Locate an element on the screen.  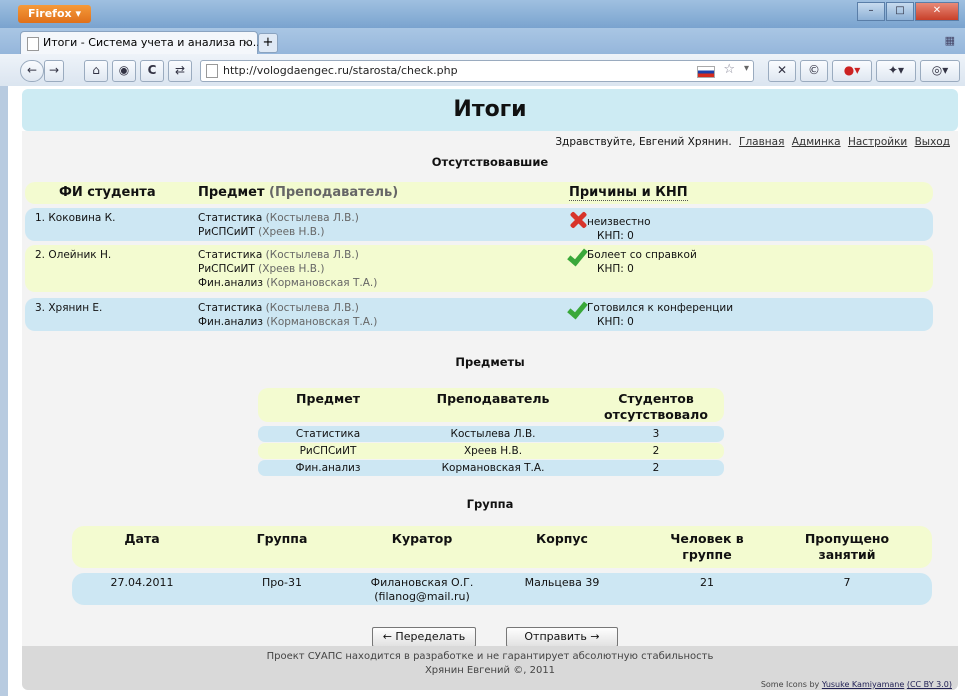
col-missed: Пропущено занятий is located at coordinates (847, 547).